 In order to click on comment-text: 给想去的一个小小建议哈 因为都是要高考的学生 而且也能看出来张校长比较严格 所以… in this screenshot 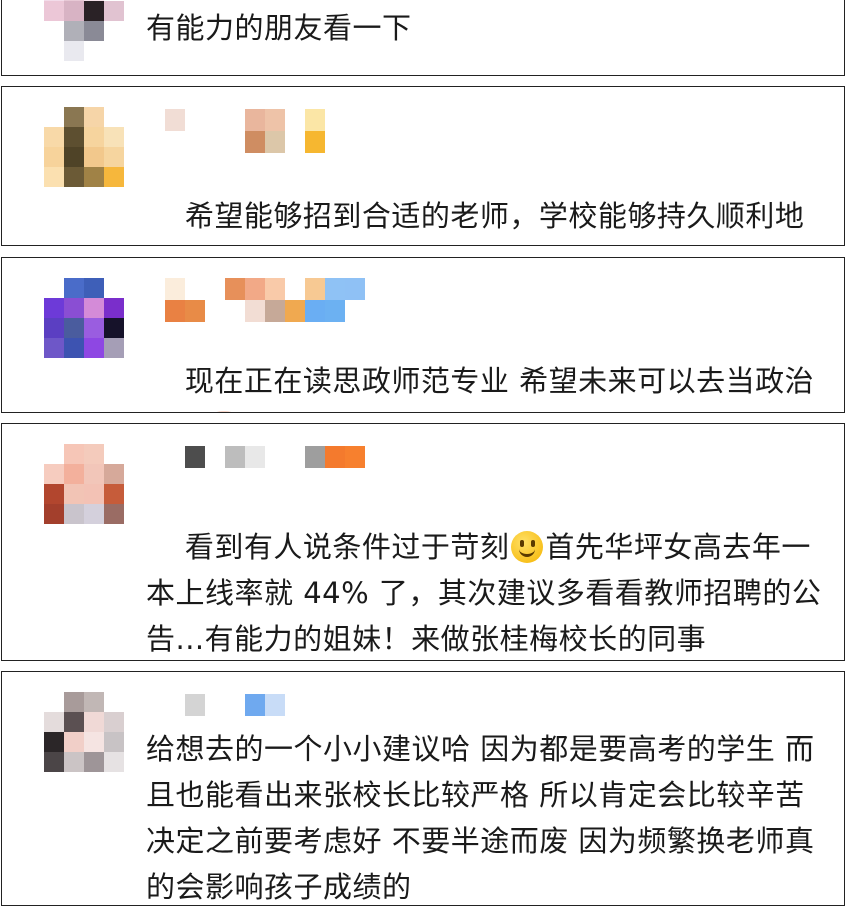, I will do `click(480, 818)`.